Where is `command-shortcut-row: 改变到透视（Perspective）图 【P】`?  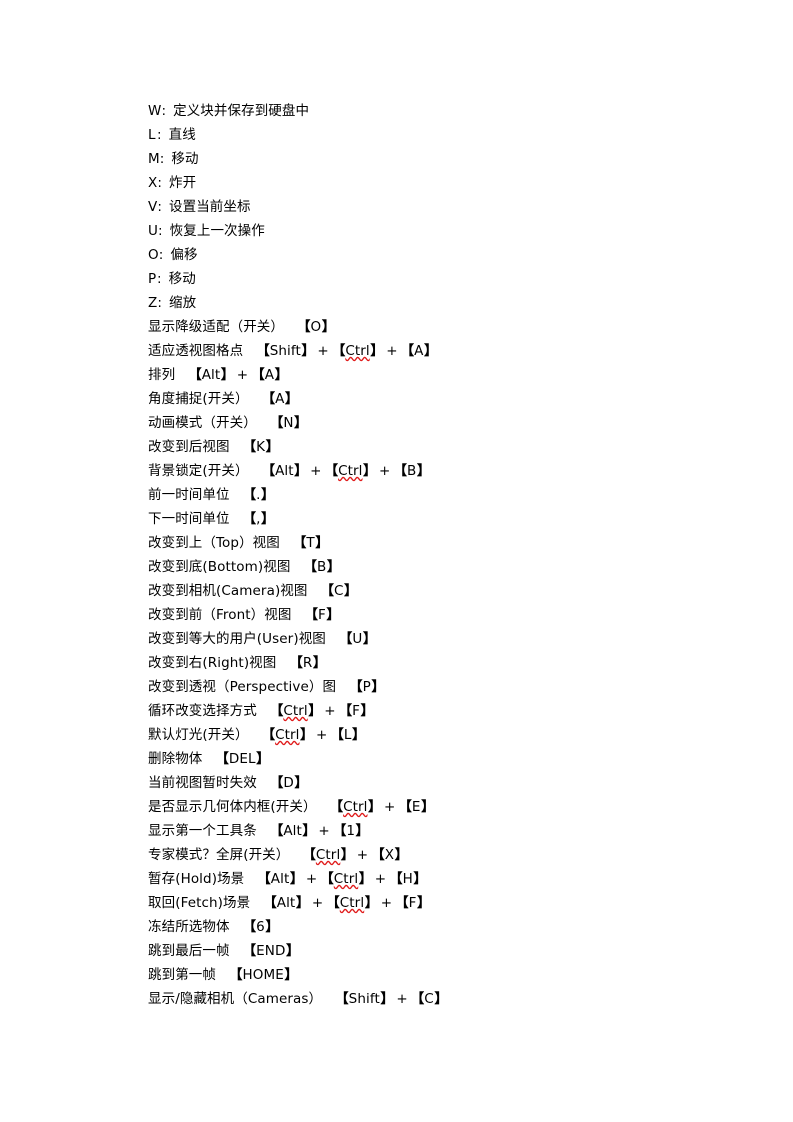
command-shortcut-row: 改变到透视（Perspective）图 【P】 is located at coordinates (408, 687).